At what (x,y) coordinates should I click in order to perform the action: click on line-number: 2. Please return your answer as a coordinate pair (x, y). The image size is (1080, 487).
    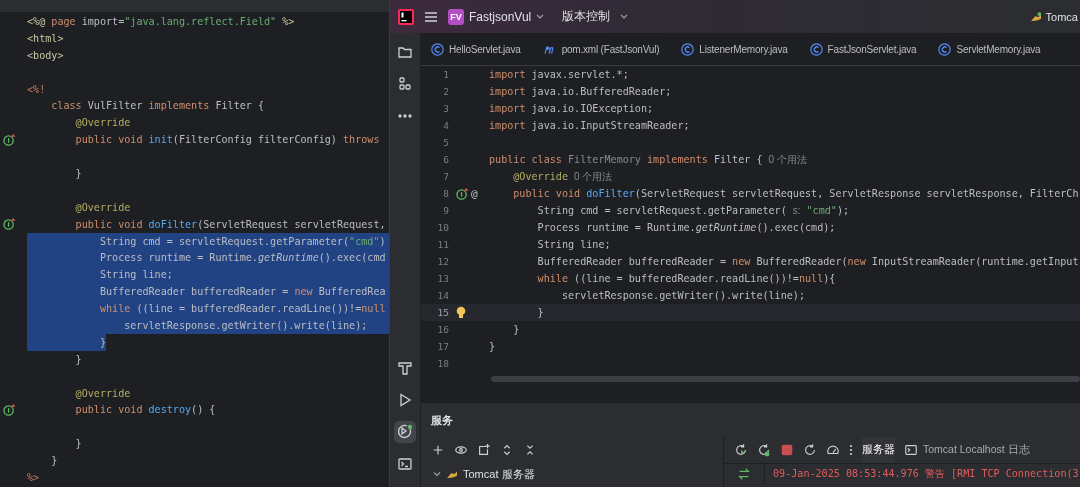
    Looking at the image, I should click on (445, 91).